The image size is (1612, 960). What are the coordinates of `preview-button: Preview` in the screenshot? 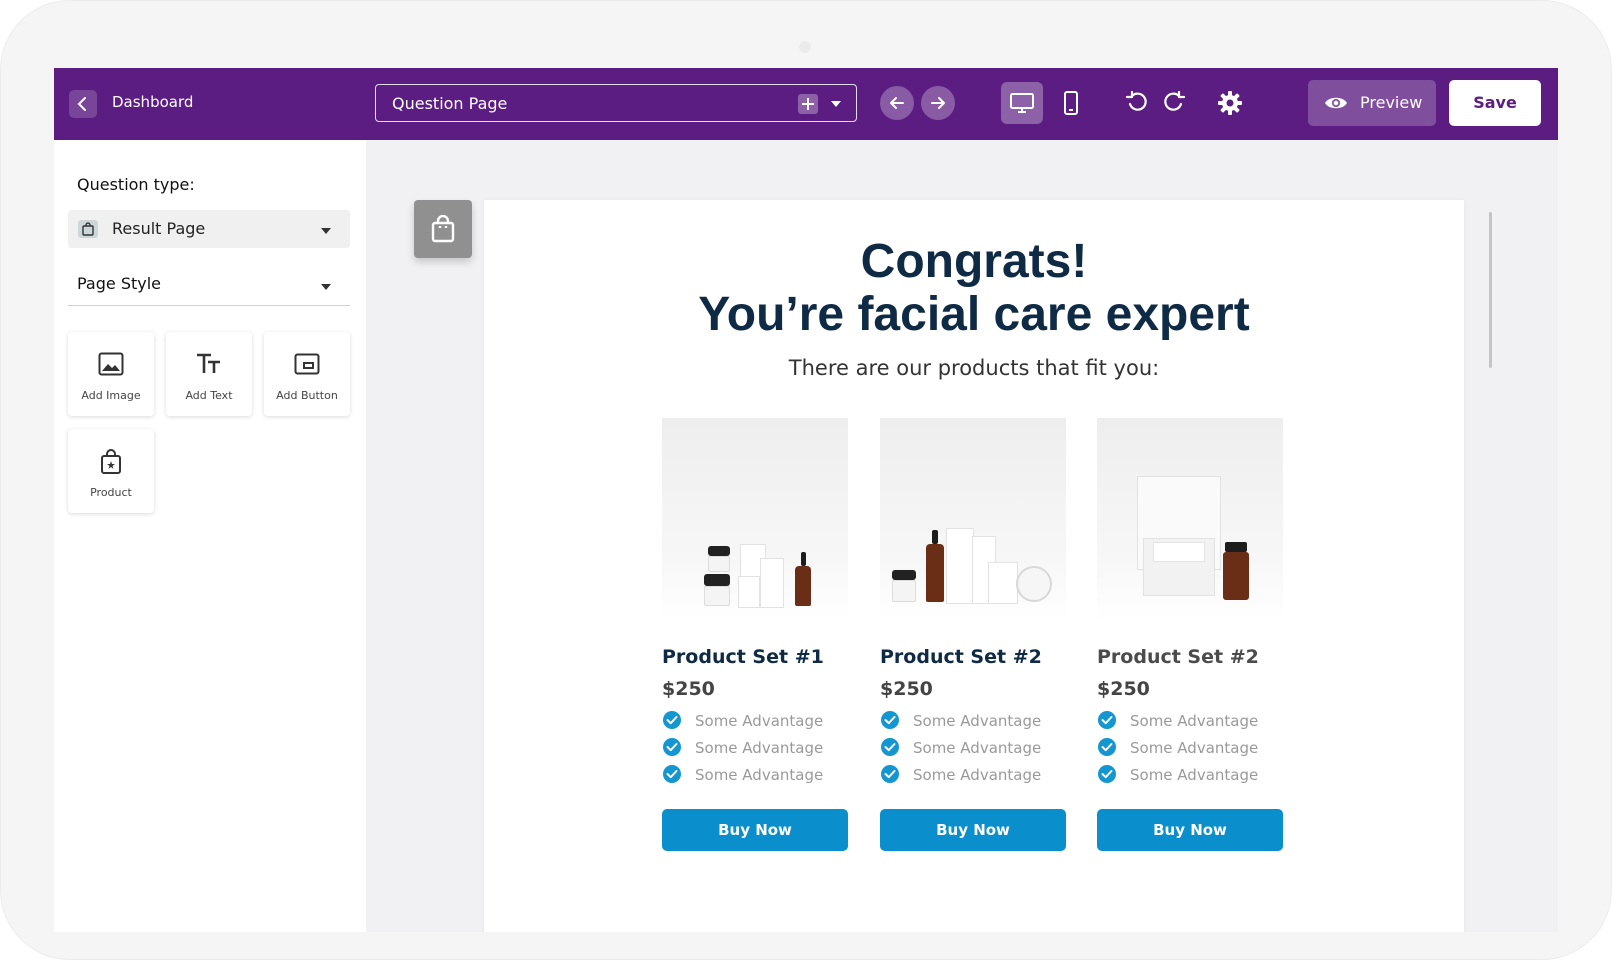 It's located at (1372, 103).